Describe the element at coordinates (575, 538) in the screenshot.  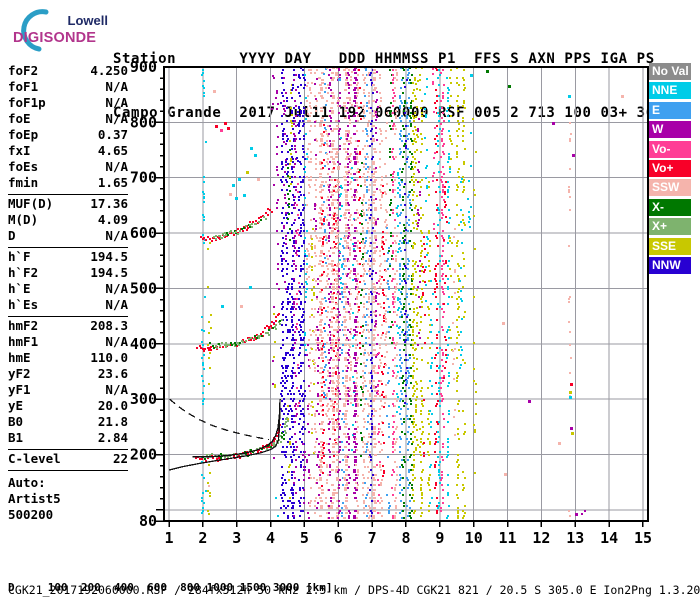
I see `x-axis-tick-label: 13` at that location.